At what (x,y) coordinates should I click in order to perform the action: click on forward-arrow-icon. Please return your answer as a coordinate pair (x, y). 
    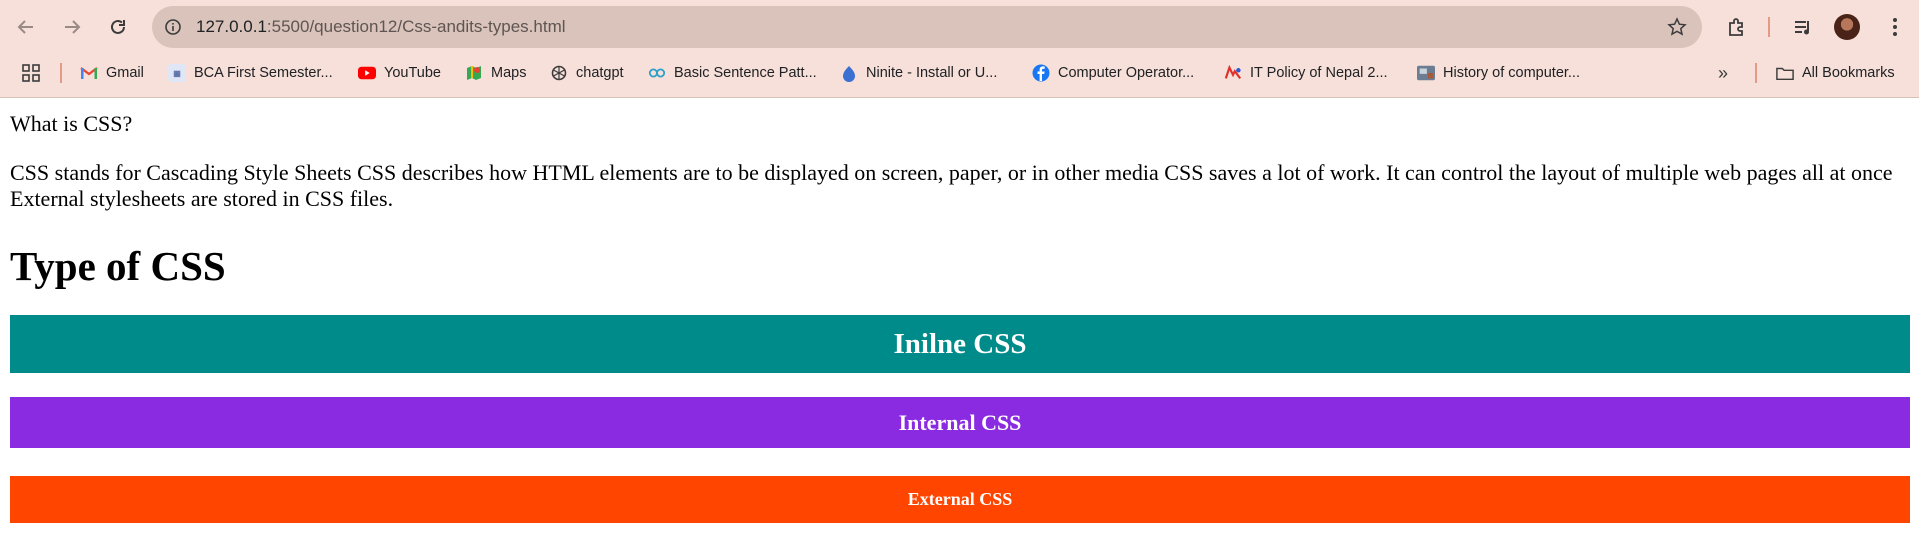
    Looking at the image, I should click on (73, 27).